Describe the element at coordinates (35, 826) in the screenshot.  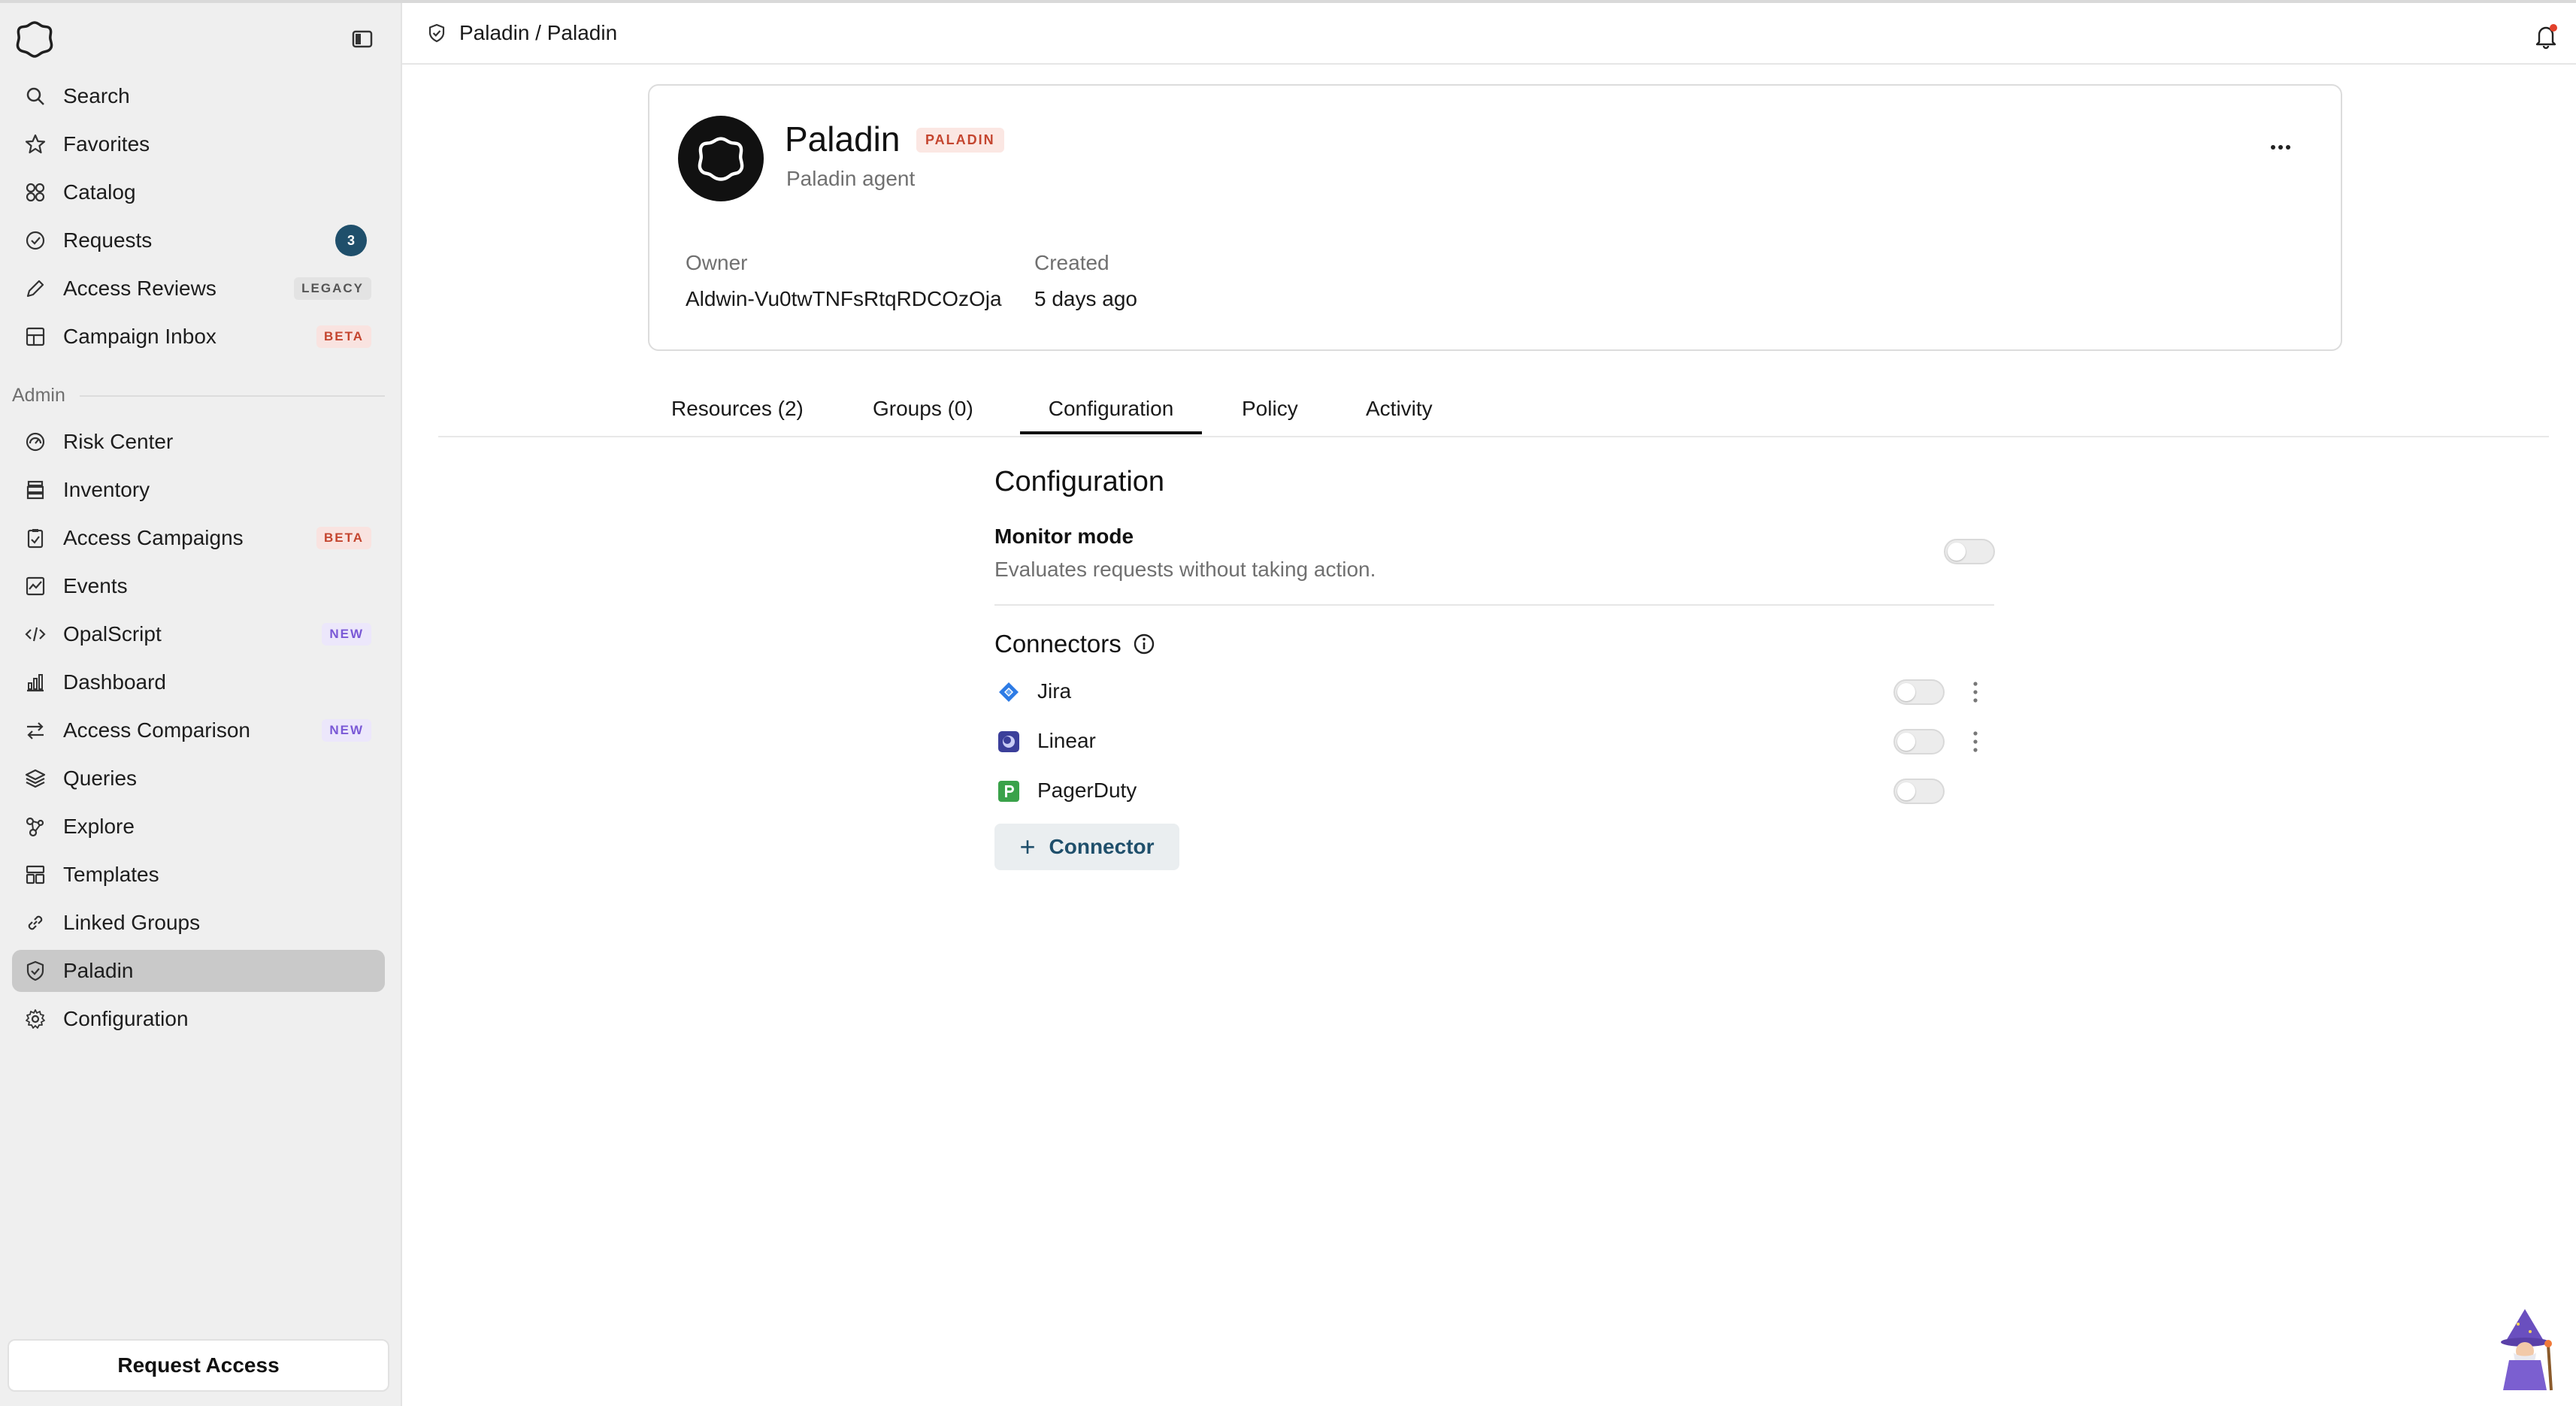
I see `nodes-icon` at that location.